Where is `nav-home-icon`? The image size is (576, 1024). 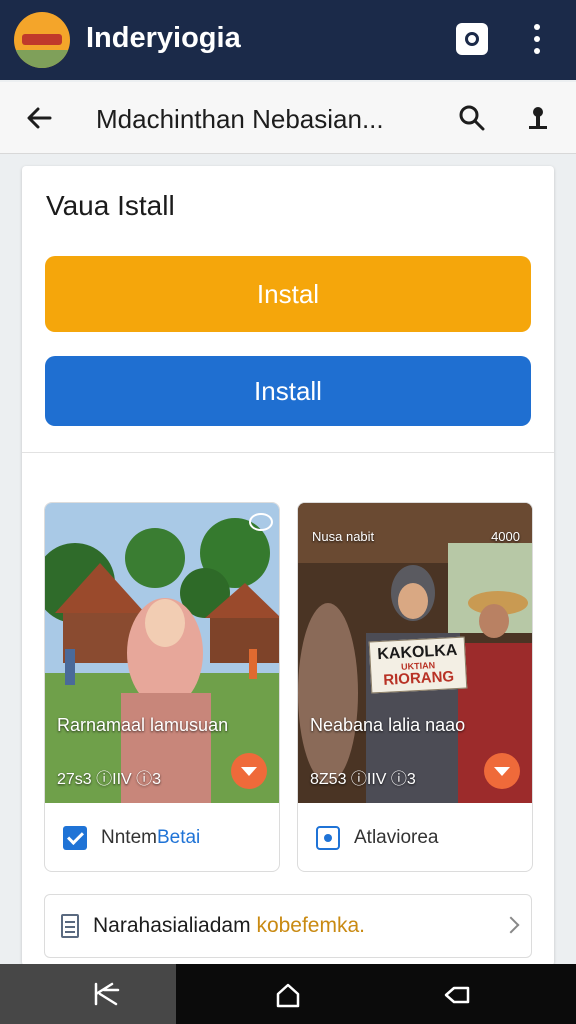 nav-home-icon is located at coordinates (288, 995).